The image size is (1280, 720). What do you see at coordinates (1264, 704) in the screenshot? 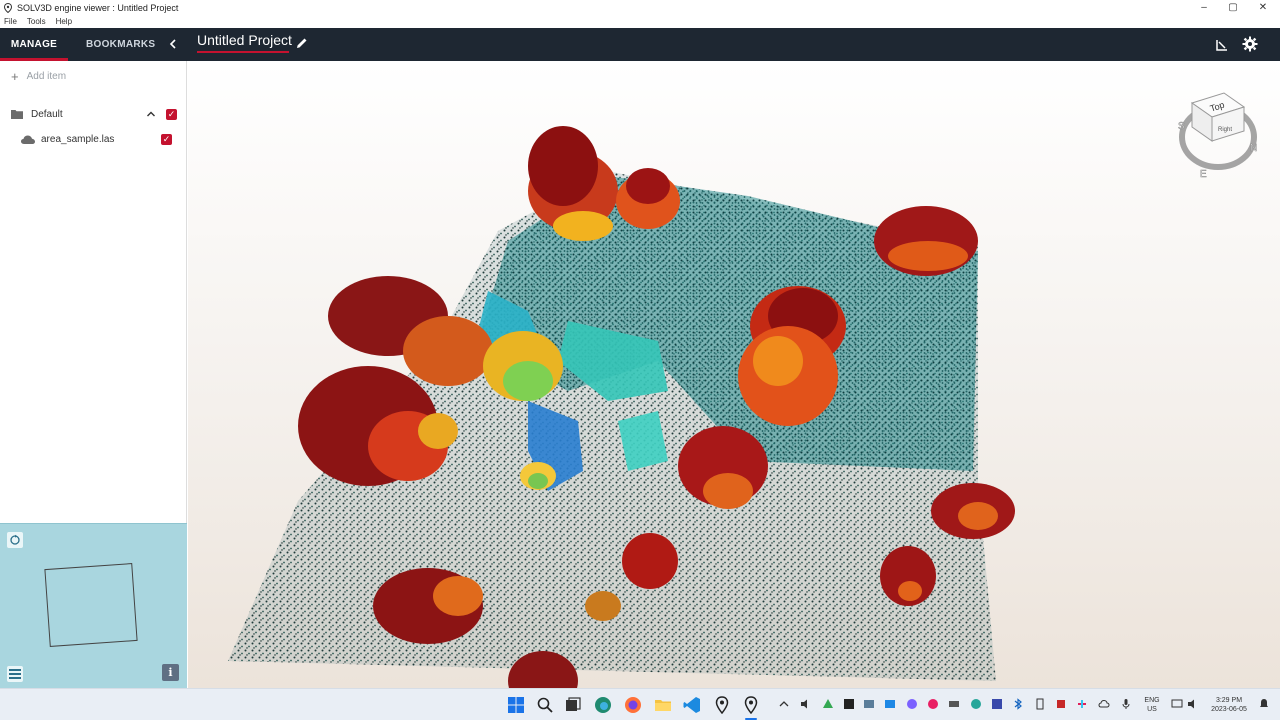
I see `notification-icon` at bounding box center [1264, 704].